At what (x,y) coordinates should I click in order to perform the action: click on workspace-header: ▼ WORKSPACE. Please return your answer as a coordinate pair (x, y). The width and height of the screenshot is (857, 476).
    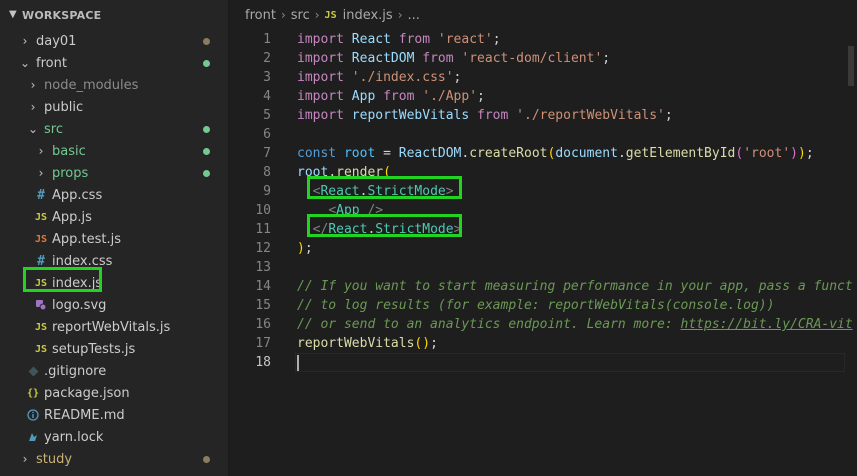
    Looking at the image, I should click on (114, 15).